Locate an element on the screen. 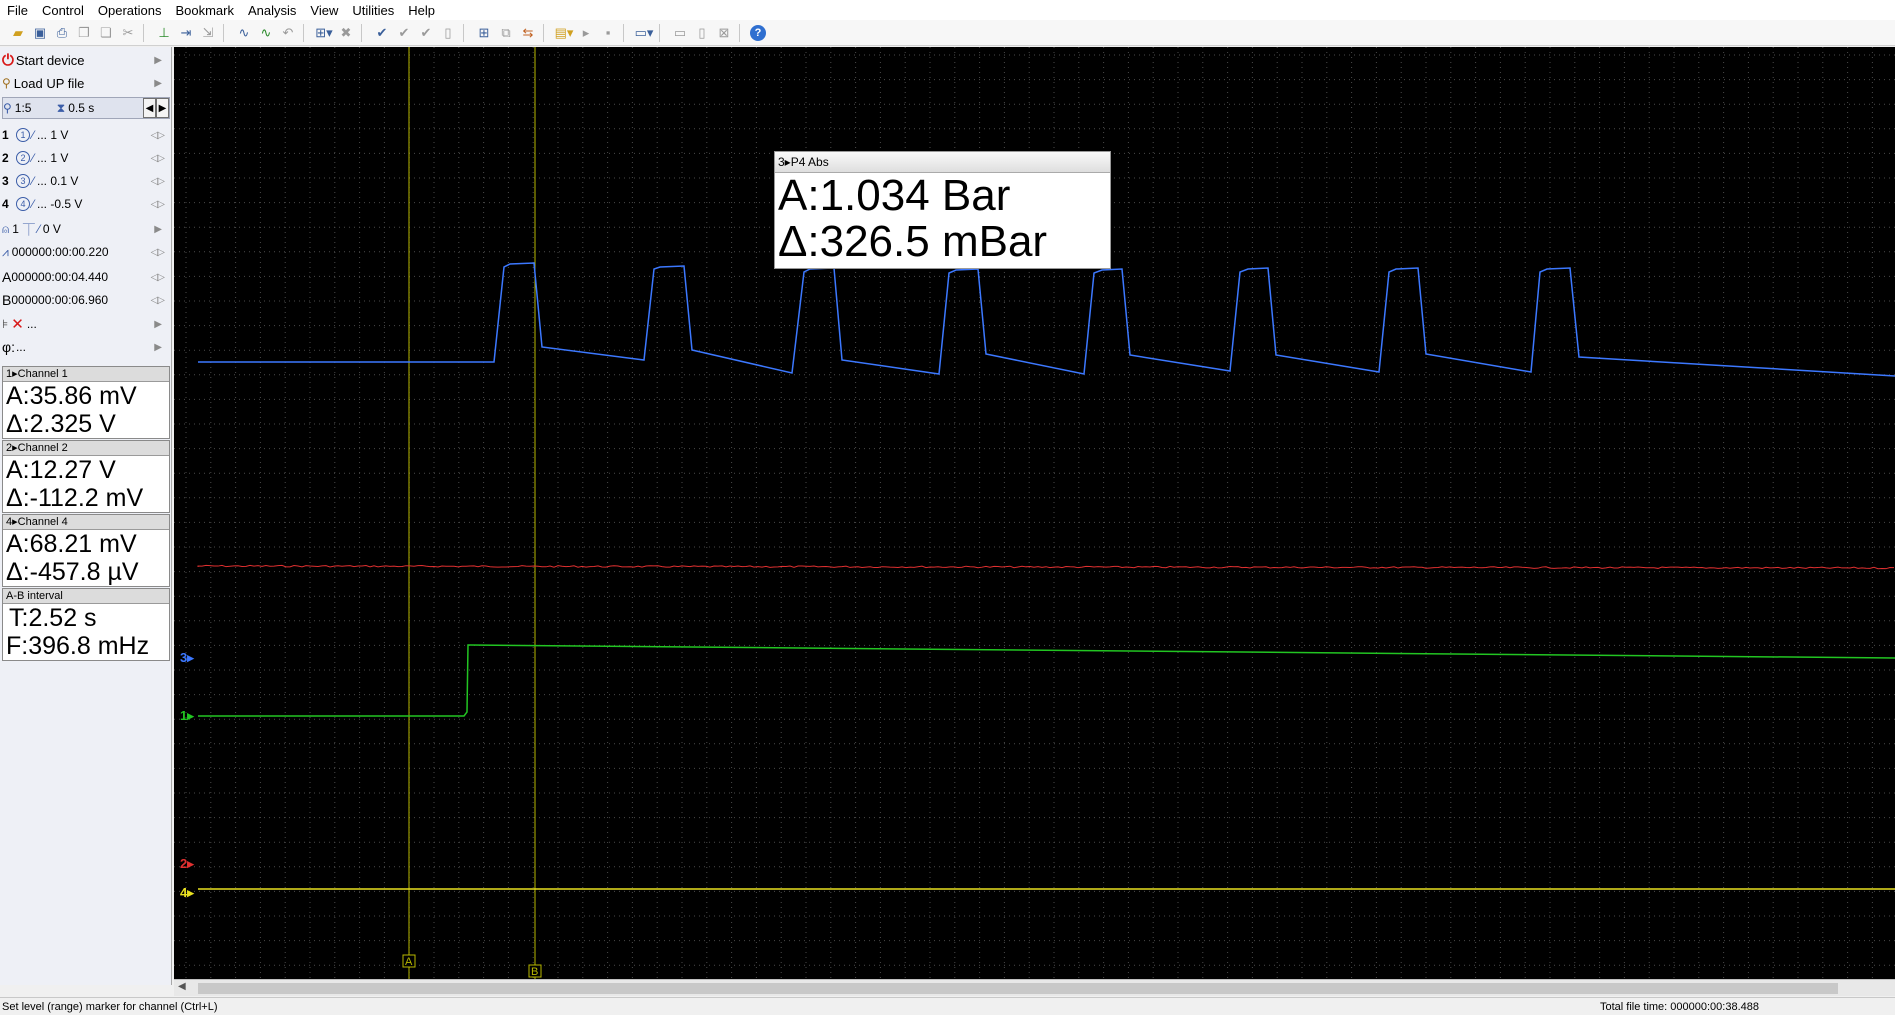  waveform-icon: ∿ is located at coordinates (244, 33).